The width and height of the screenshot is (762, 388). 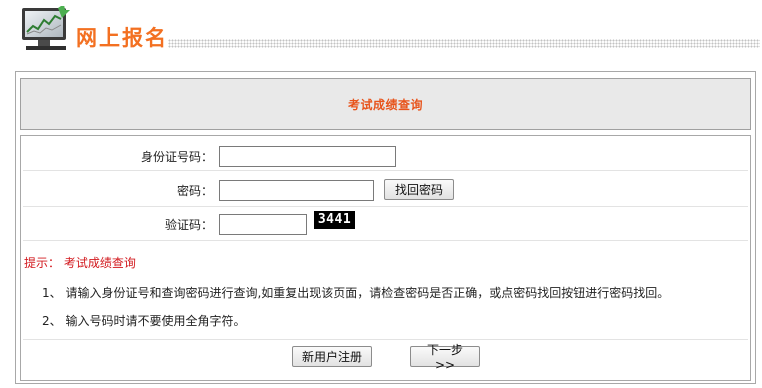 What do you see at coordinates (419, 189) in the screenshot?
I see `recover-password-button: 找回密码` at bounding box center [419, 189].